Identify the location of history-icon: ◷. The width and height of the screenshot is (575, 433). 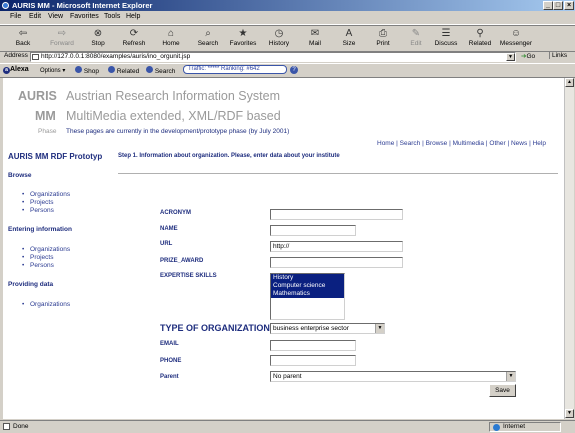
(279, 33).